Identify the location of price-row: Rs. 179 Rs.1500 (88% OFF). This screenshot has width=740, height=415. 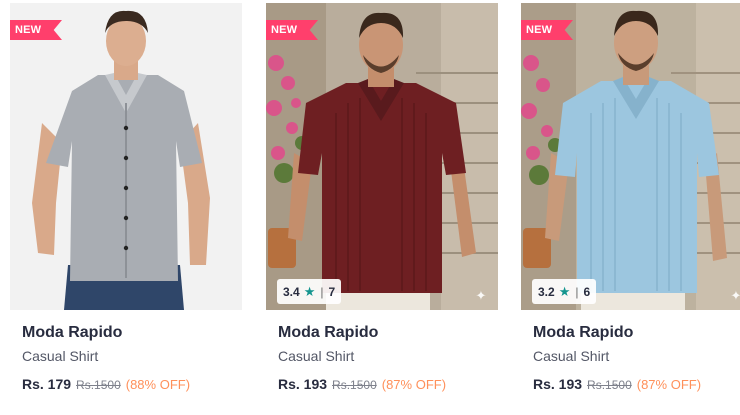
(106, 384).